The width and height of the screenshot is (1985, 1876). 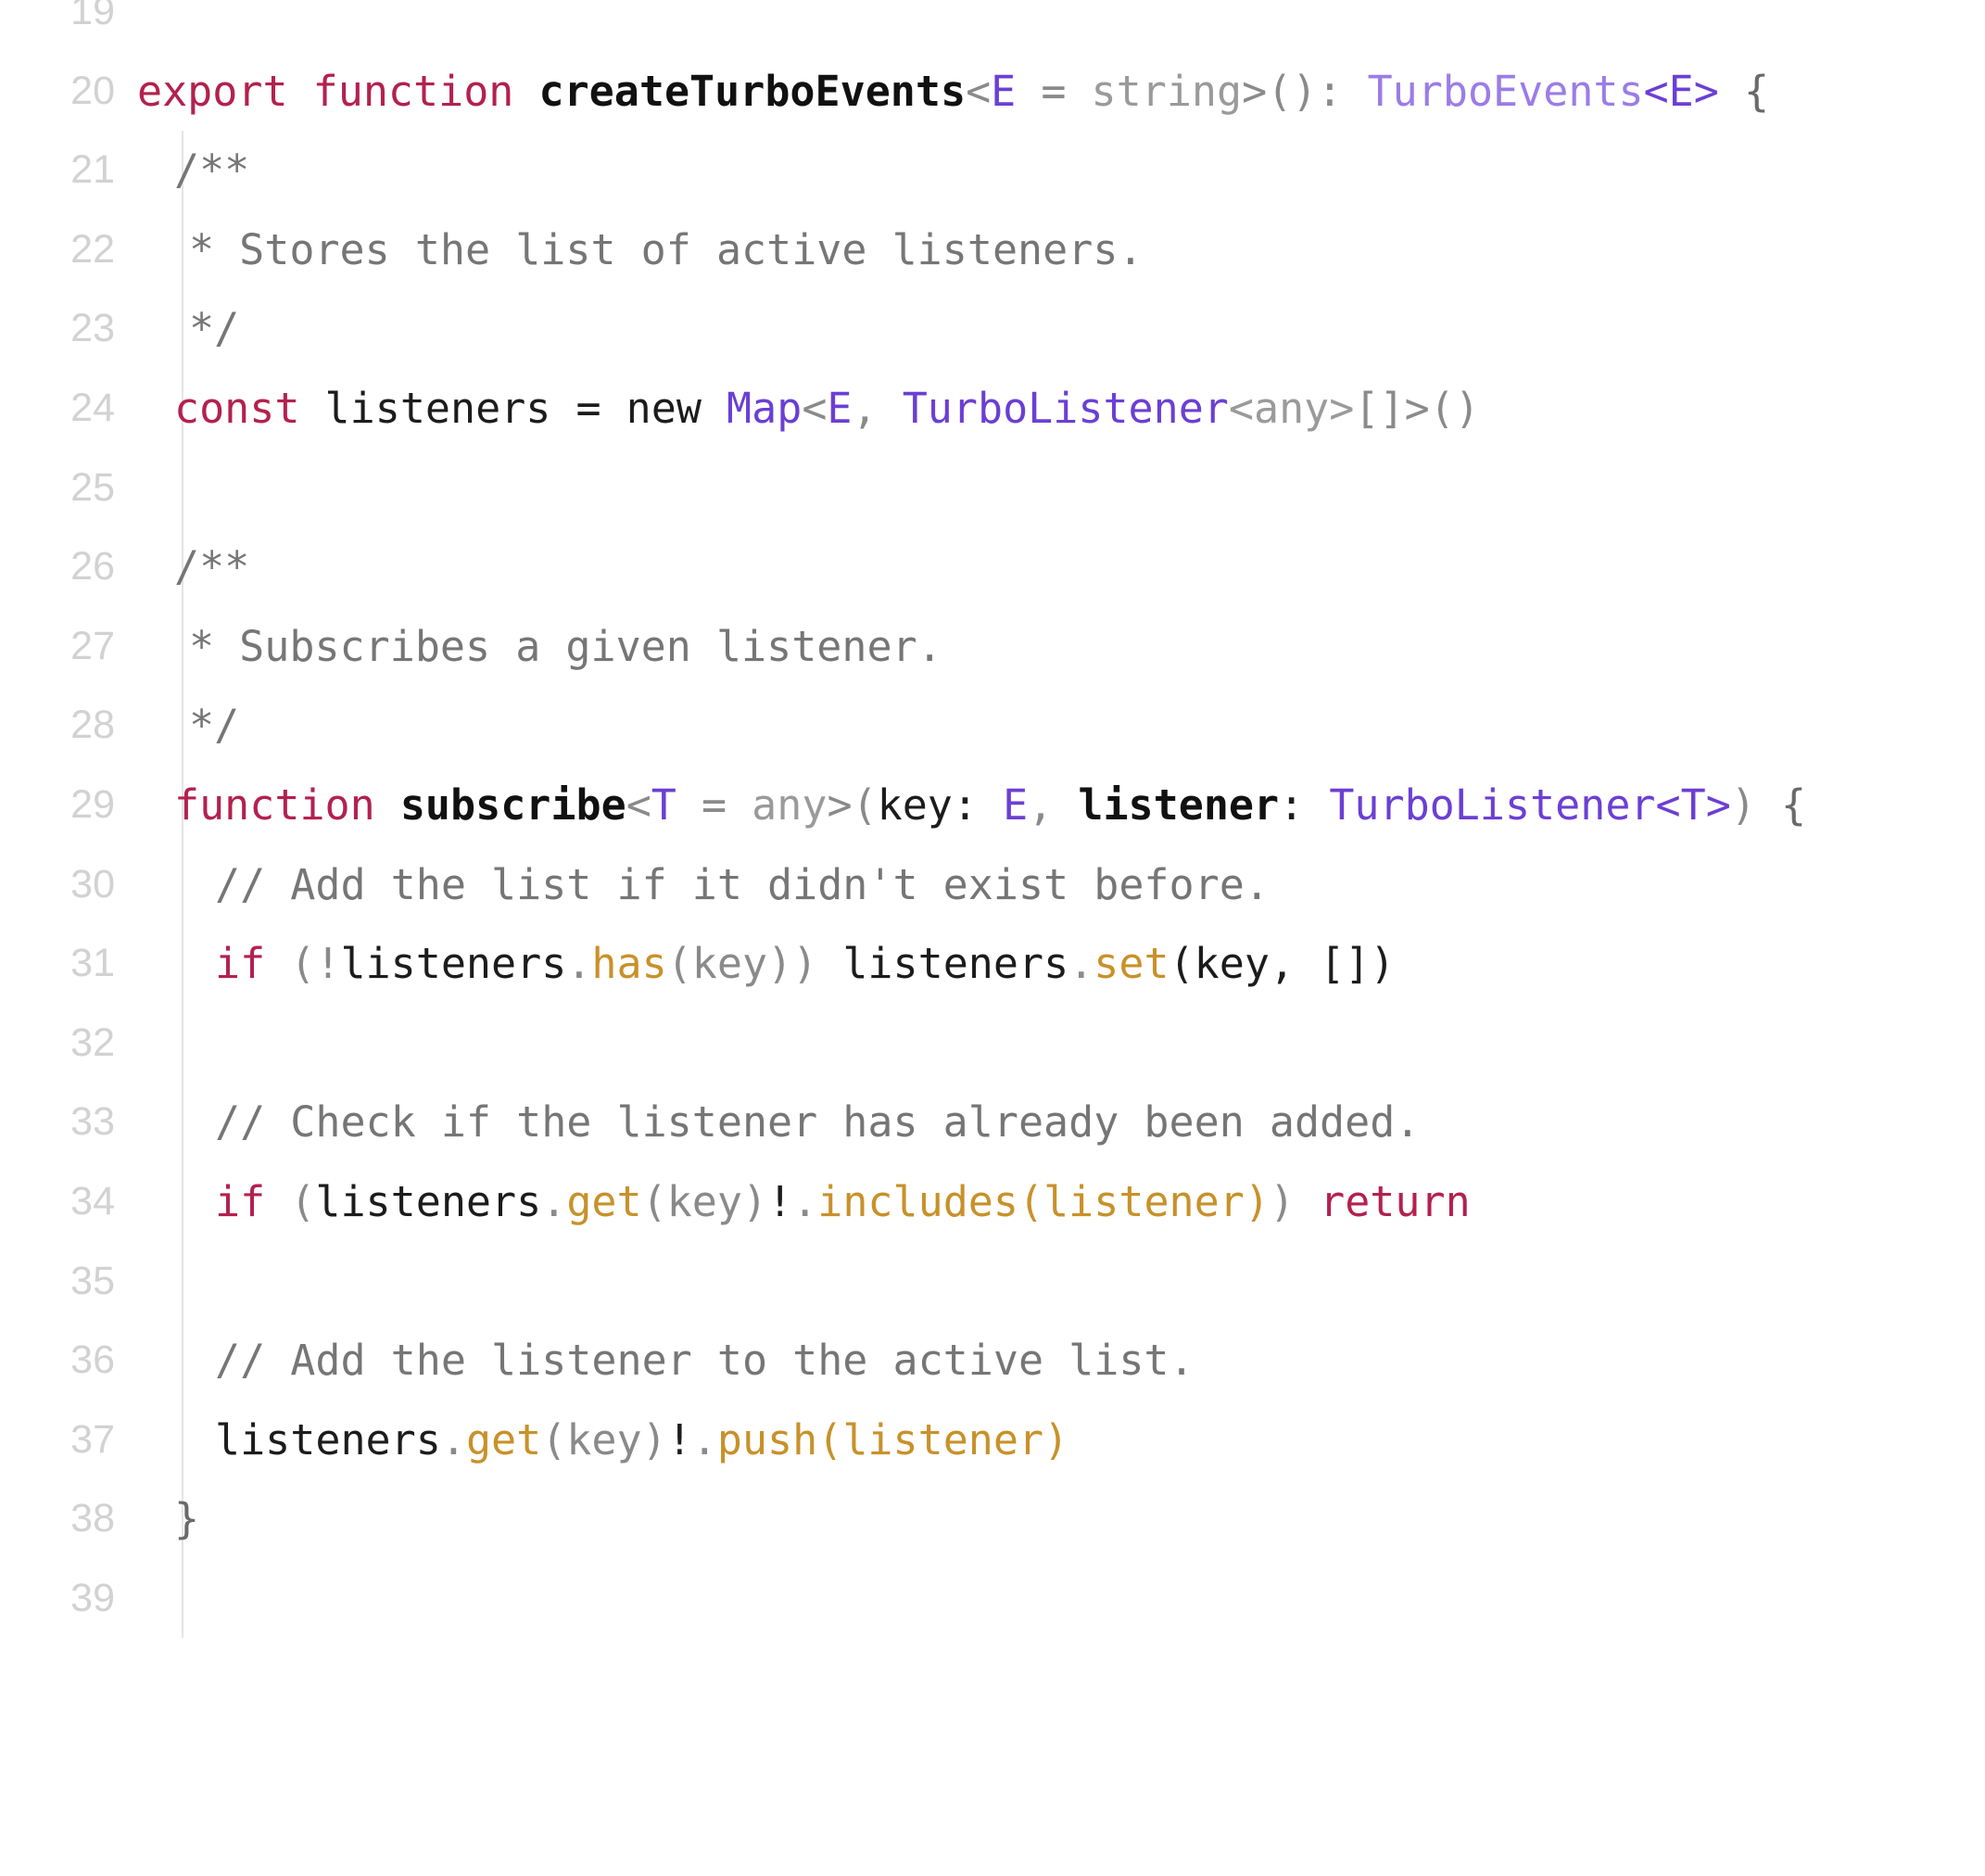 I want to click on line-content: * Subscribes a given listener., so click(x=565, y=647).